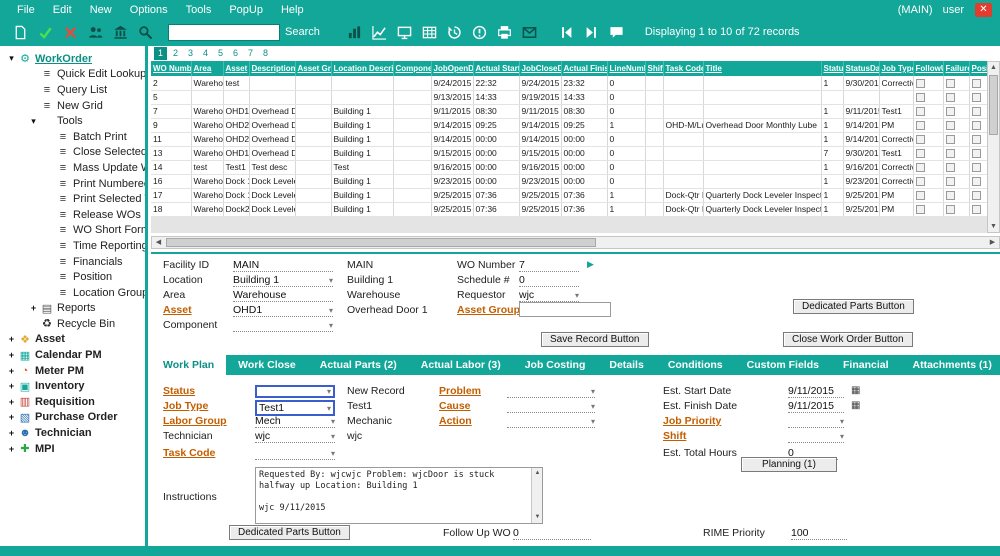 The image size is (1000, 556). Describe the element at coordinates (993, 105) in the screenshot. I see `scroll-thumb` at that location.